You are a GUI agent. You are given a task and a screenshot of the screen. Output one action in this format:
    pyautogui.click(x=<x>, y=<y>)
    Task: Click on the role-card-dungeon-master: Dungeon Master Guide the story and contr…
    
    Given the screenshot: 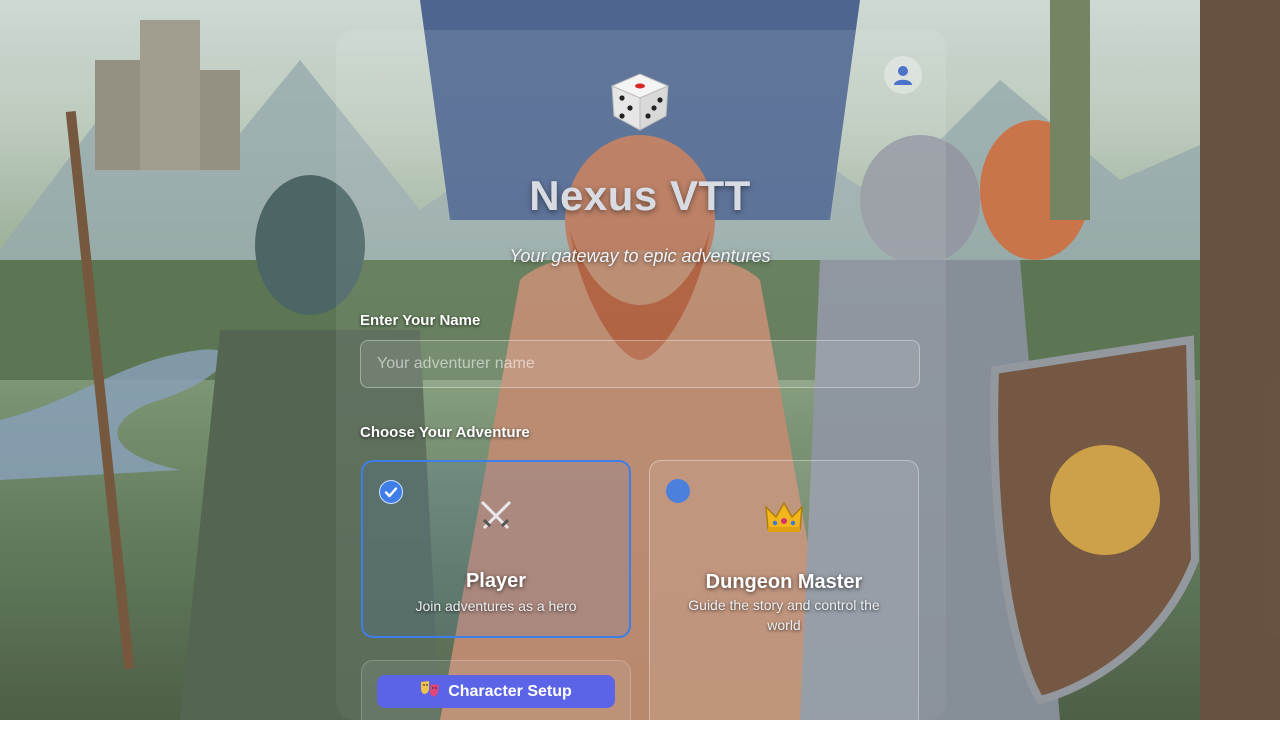 What is the action you would take?
    pyautogui.click(x=784, y=595)
    